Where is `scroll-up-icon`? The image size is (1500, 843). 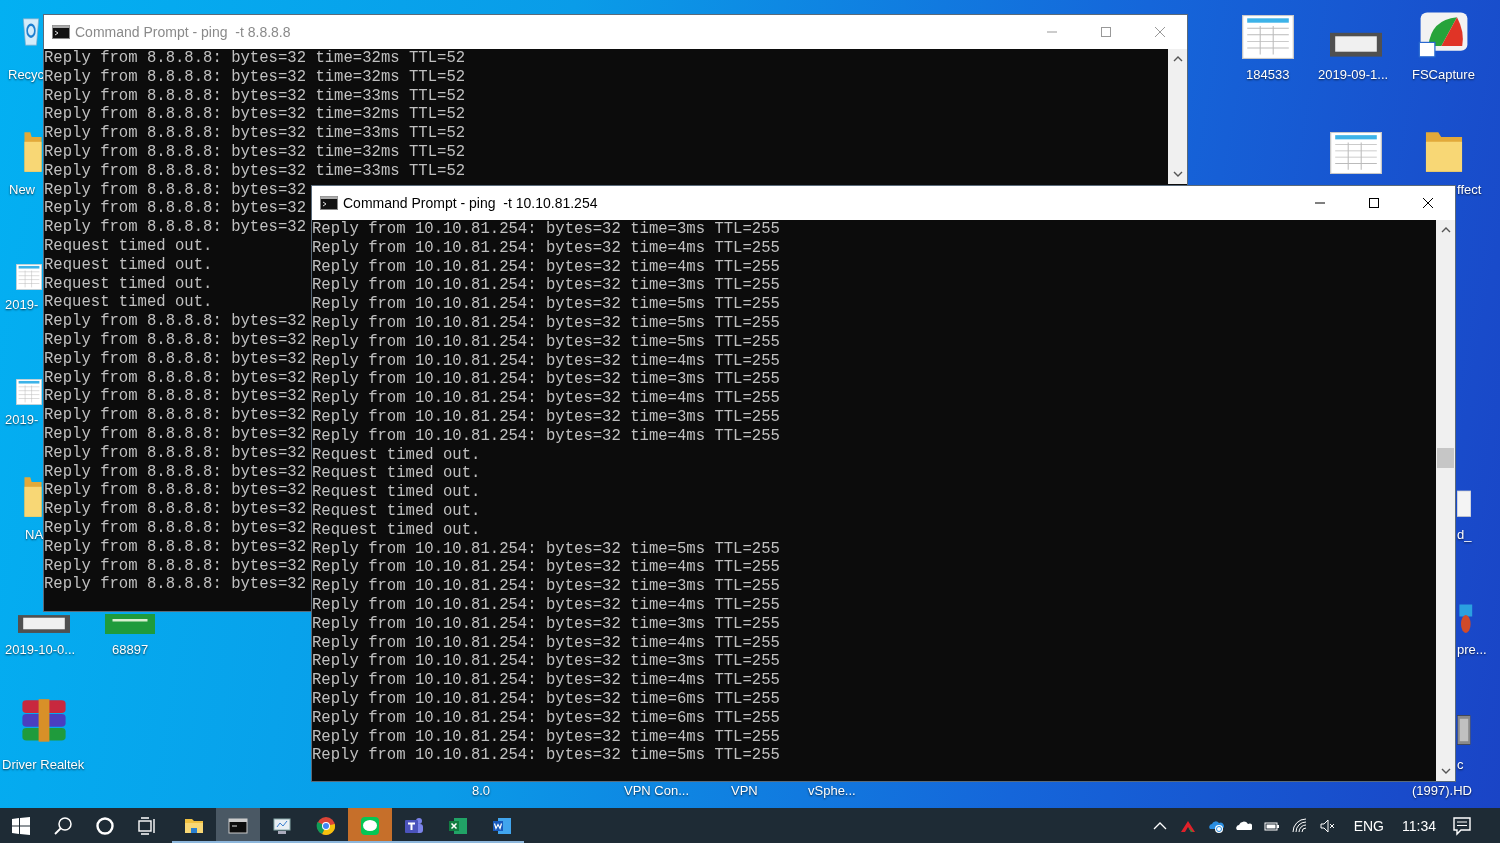 scroll-up-icon is located at coordinates (1445, 230).